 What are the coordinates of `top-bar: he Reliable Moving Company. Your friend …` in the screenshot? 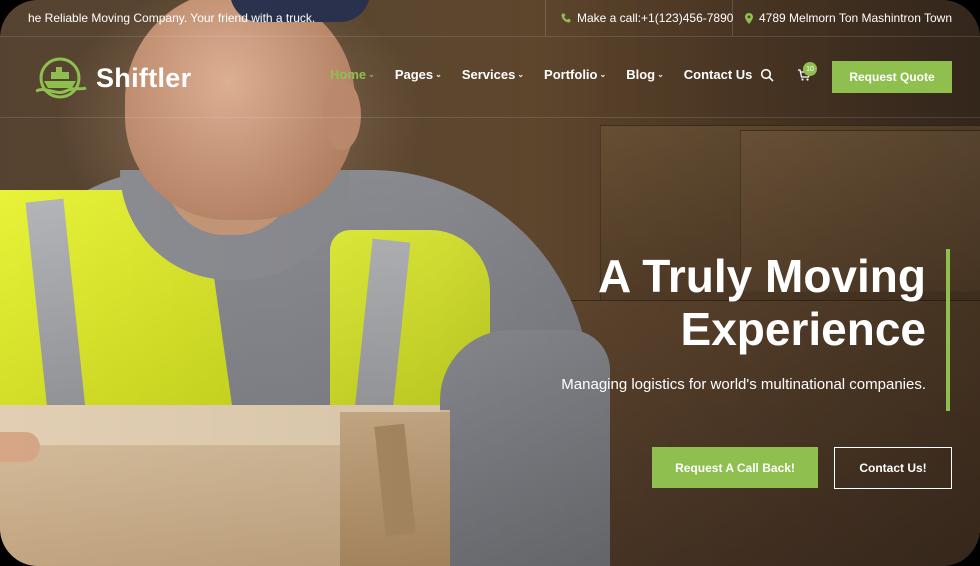 It's located at (490, 18).